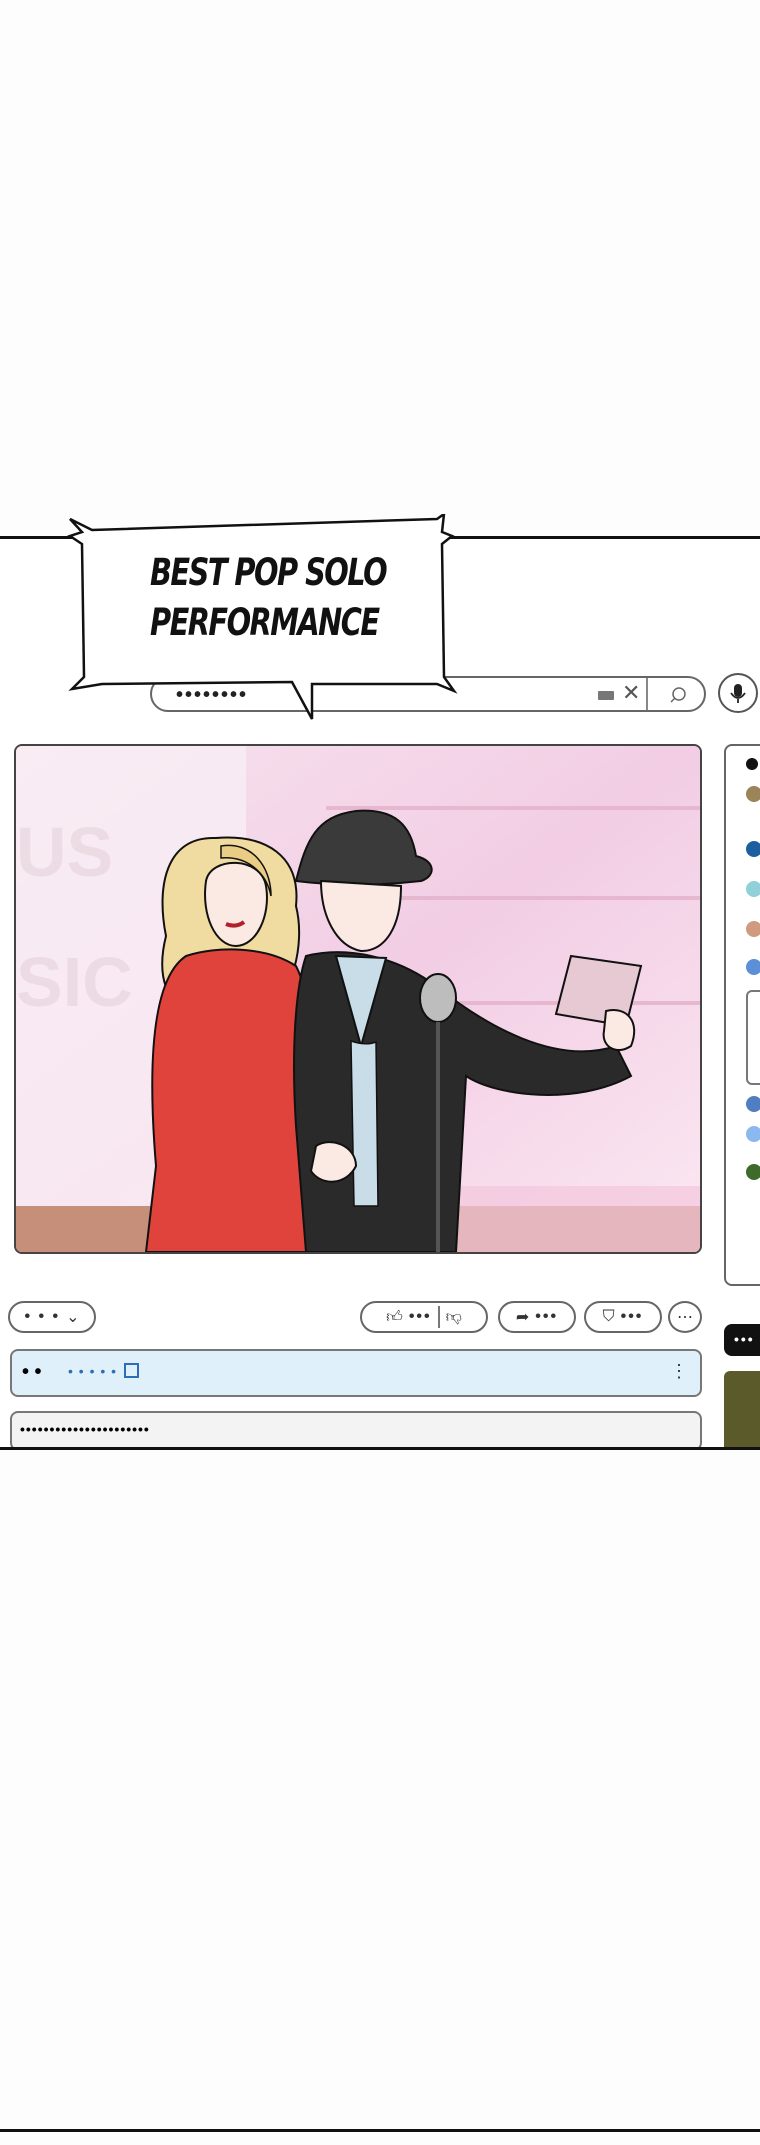 The width and height of the screenshot is (760, 2145). I want to click on description-link: • • • • •, so click(92, 1371).